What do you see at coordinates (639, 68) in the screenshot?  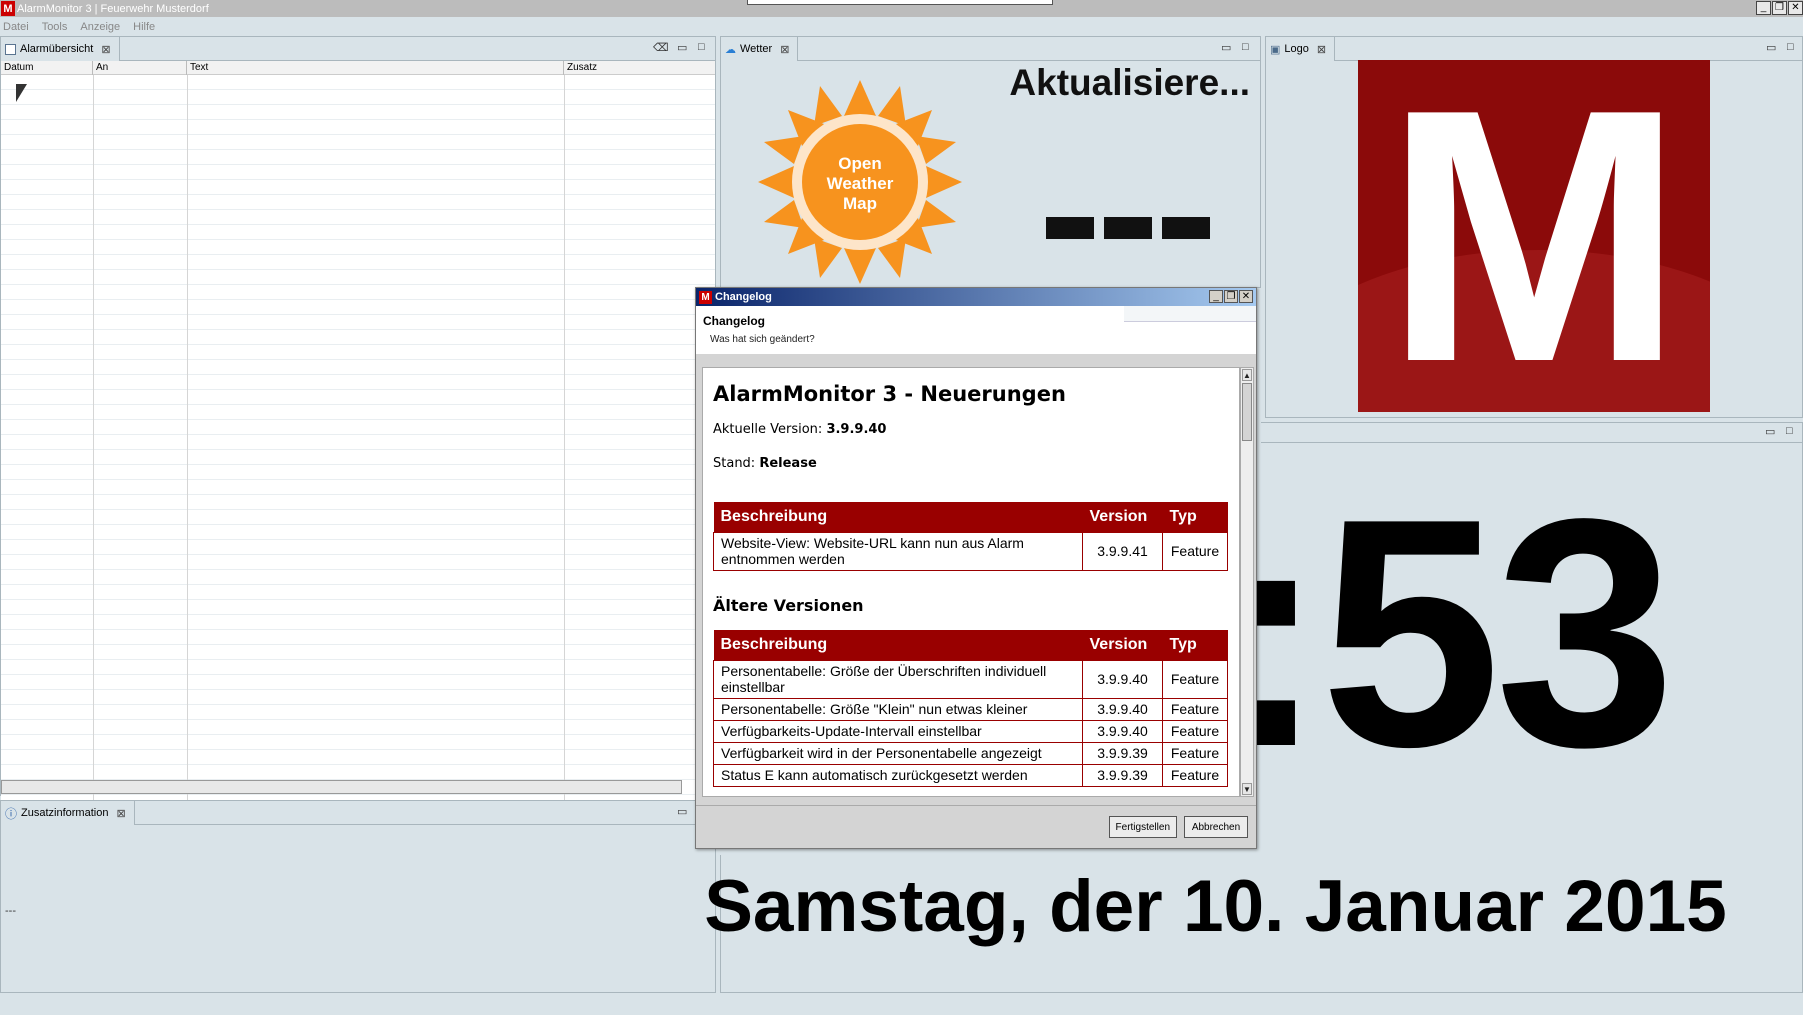 I see `column-header-zusatz: Zusatz` at bounding box center [639, 68].